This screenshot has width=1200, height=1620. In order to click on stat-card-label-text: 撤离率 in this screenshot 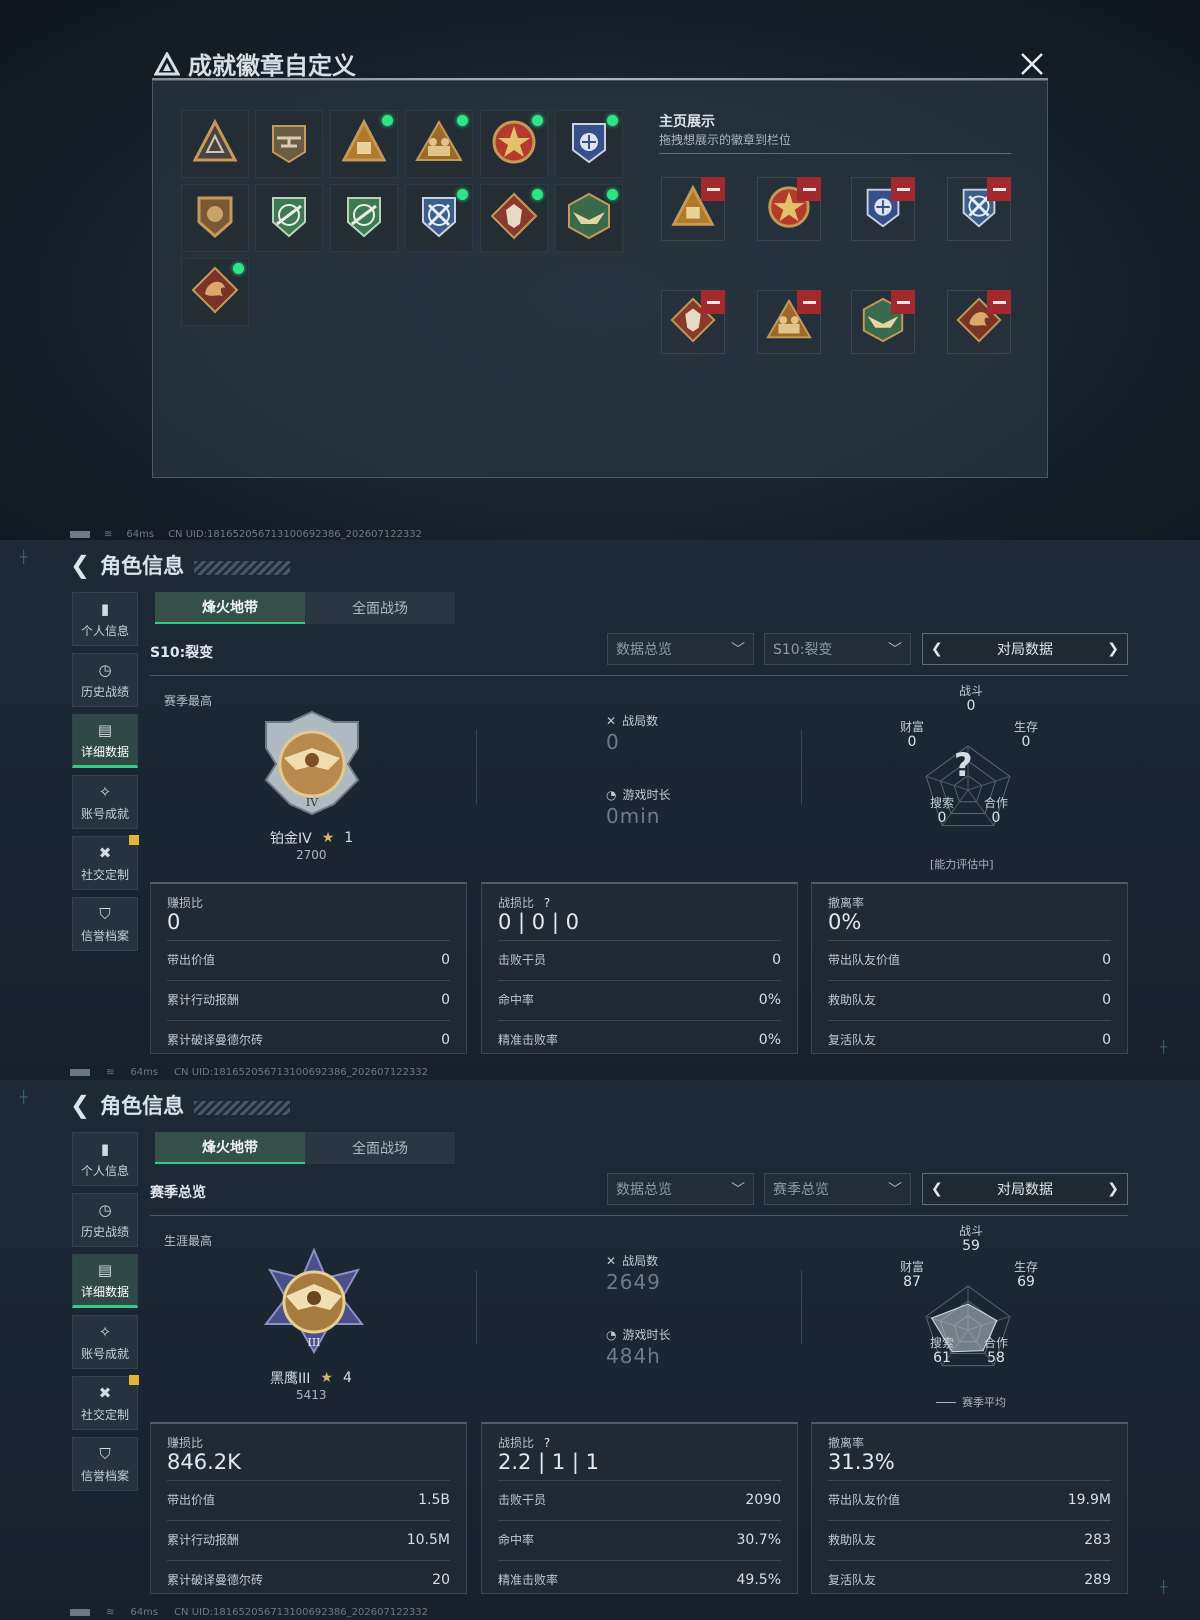, I will do `click(846, 1443)`.